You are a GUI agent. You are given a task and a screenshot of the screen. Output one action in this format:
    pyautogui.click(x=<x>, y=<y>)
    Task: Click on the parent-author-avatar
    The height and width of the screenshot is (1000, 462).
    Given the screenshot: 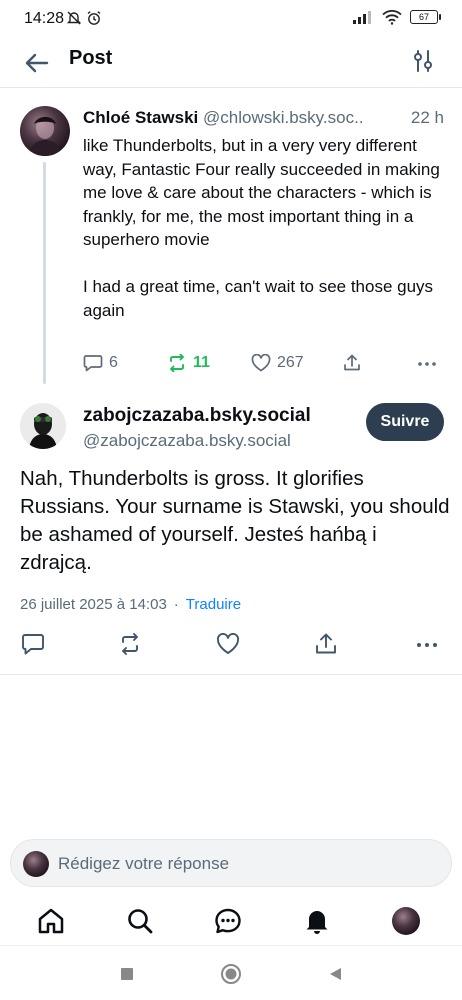 What is the action you would take?
    pyautogui.click(x=45, y=131)
    